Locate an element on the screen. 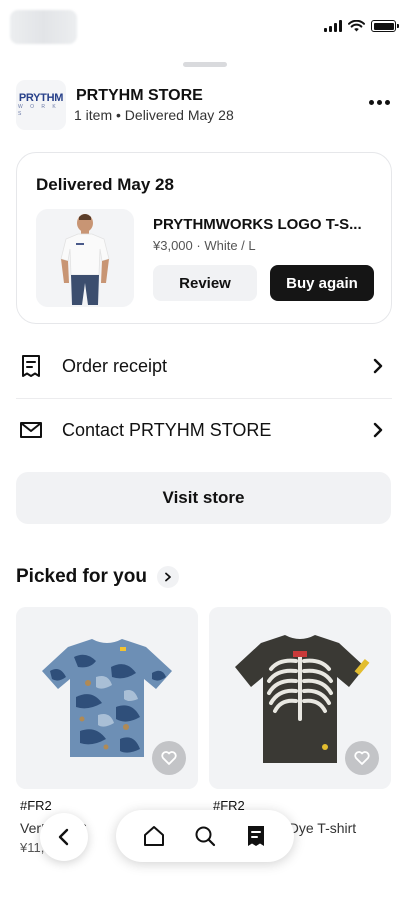  contact-store-label: Contact PRTYHM STORE is located at coordinates (167, 429).